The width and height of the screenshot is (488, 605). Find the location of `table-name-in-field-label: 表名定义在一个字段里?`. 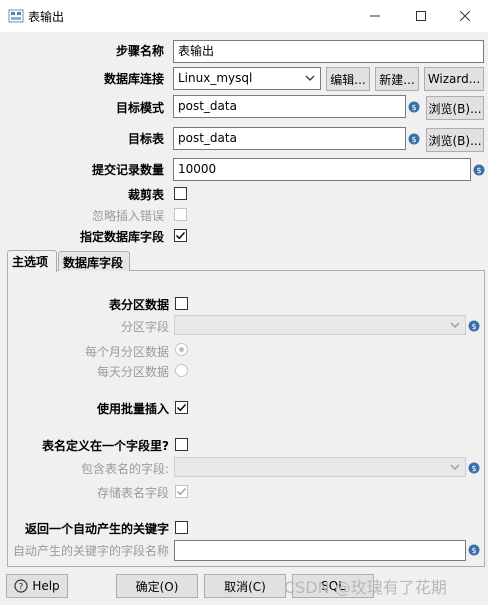

table-name-in-field-label: 表名定义在一个字段里? is located at coordinates (105, 446).